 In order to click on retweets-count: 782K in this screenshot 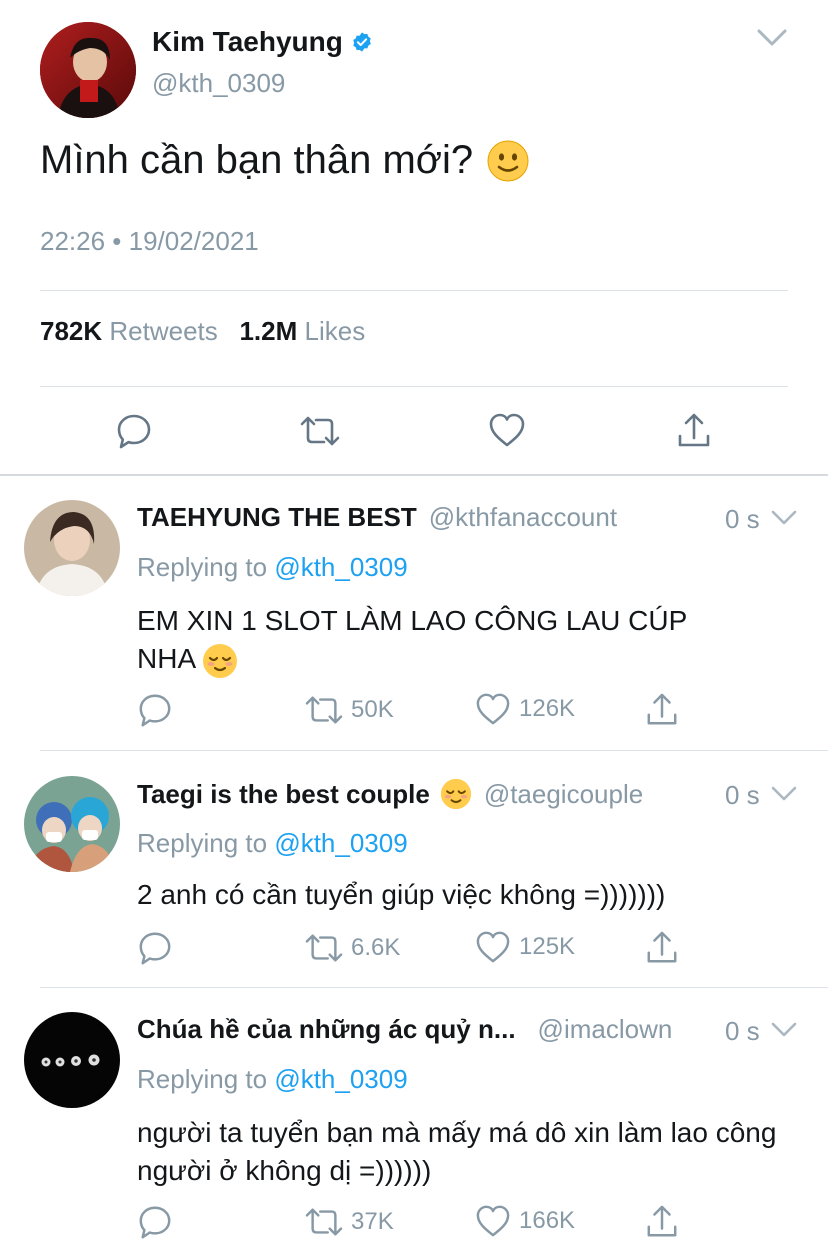, I will do `click(71, 331)`.